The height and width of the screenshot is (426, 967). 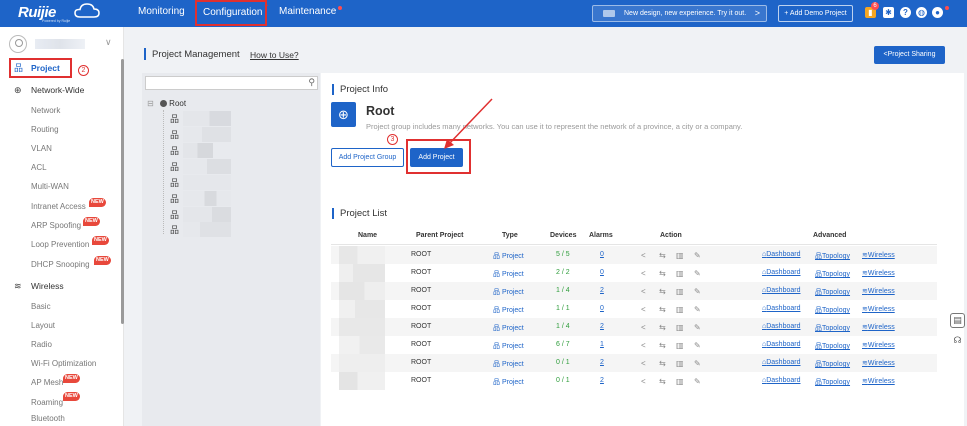 I want to click on user-icon: ●, so click(x=937, y=12).